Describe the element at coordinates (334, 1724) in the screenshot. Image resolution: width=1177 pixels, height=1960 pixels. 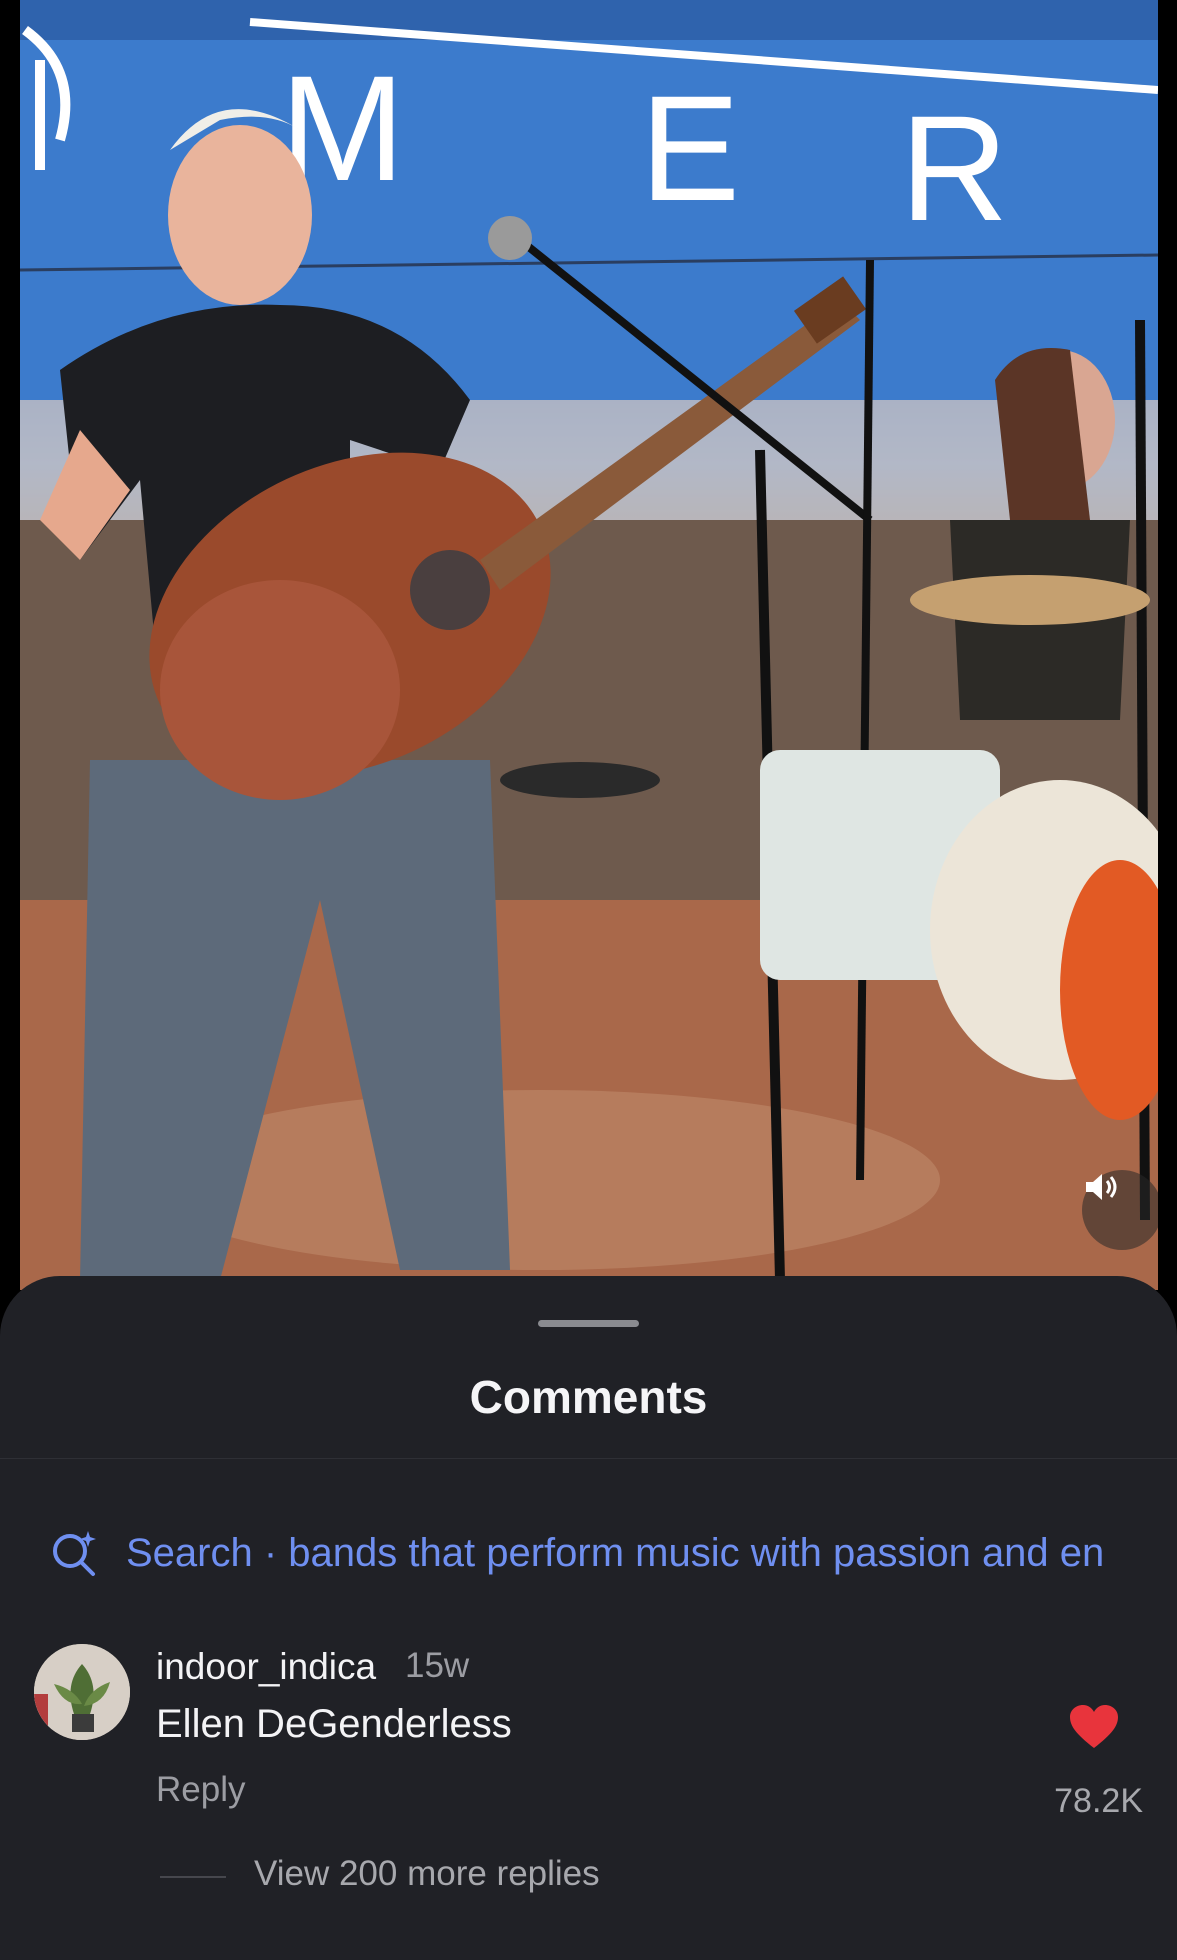
I see `comment-text: Ellen DeGenderless` at that location.